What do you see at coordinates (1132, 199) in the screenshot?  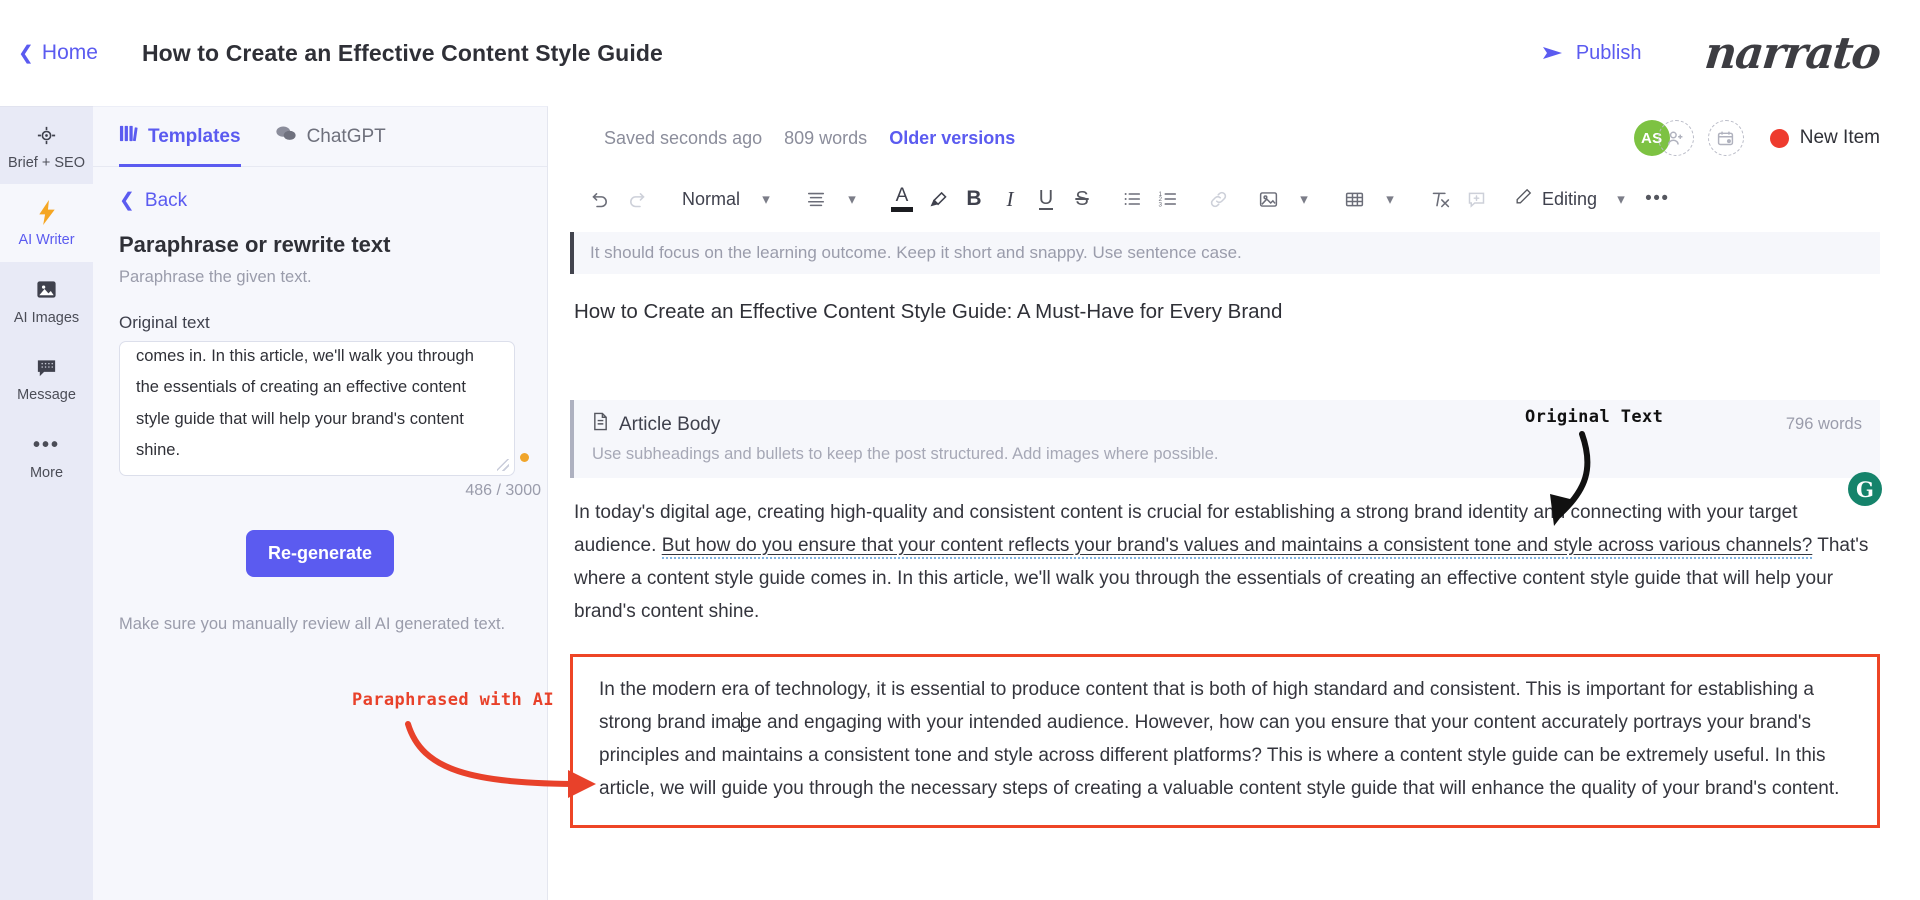 I see `bullet-list-icon` at bounding box center [1132, 199].